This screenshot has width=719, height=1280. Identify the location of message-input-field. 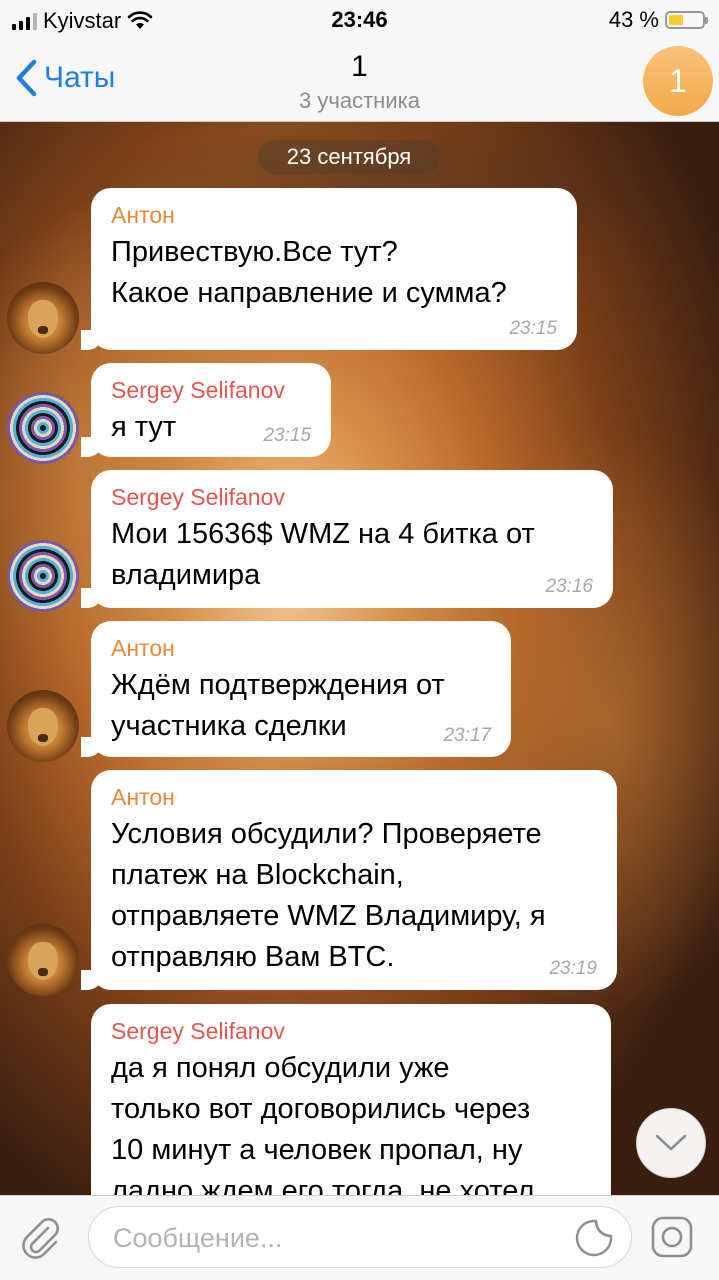
(360, 1237).